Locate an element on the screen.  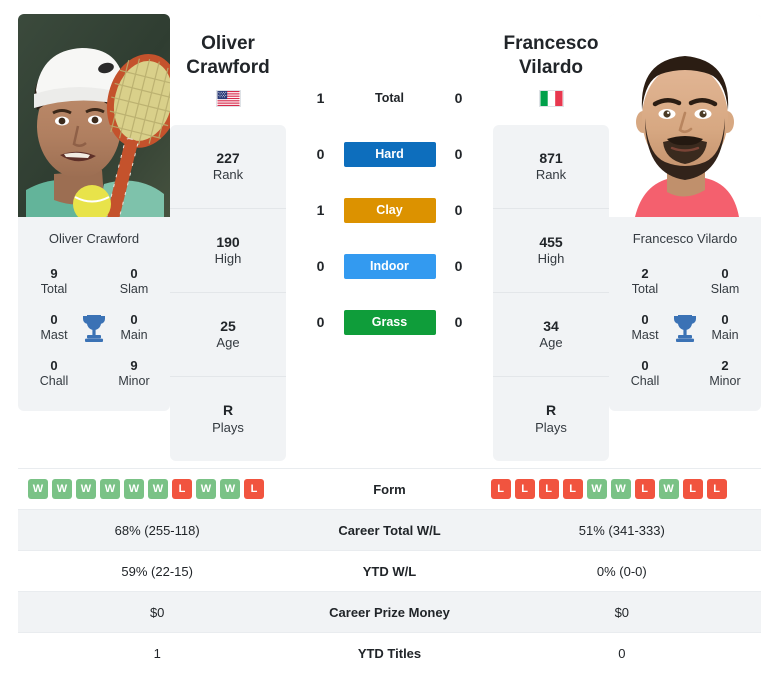
titles-mast-value-left: 0 is located at coordinates (54, 319).